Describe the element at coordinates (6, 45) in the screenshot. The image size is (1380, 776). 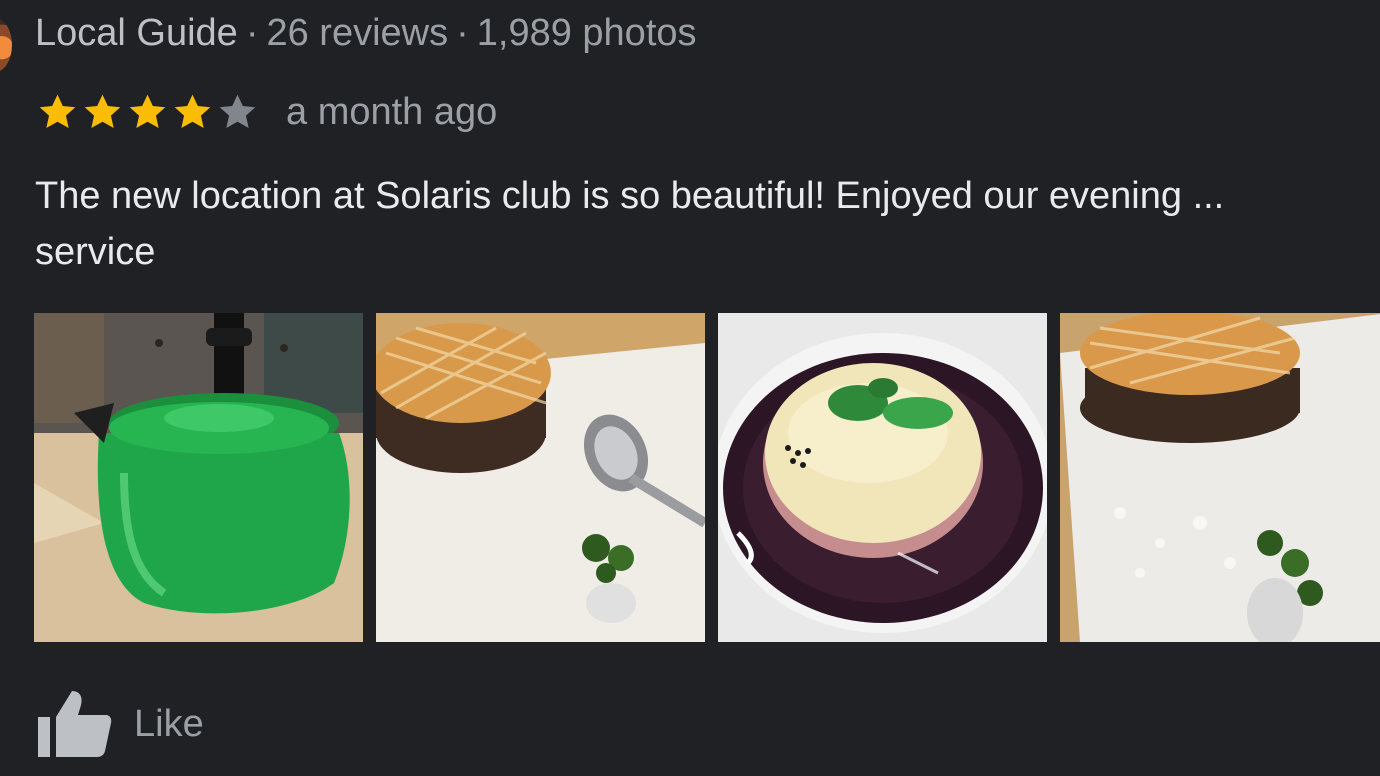
I see `reviewer-avatar` at that location.